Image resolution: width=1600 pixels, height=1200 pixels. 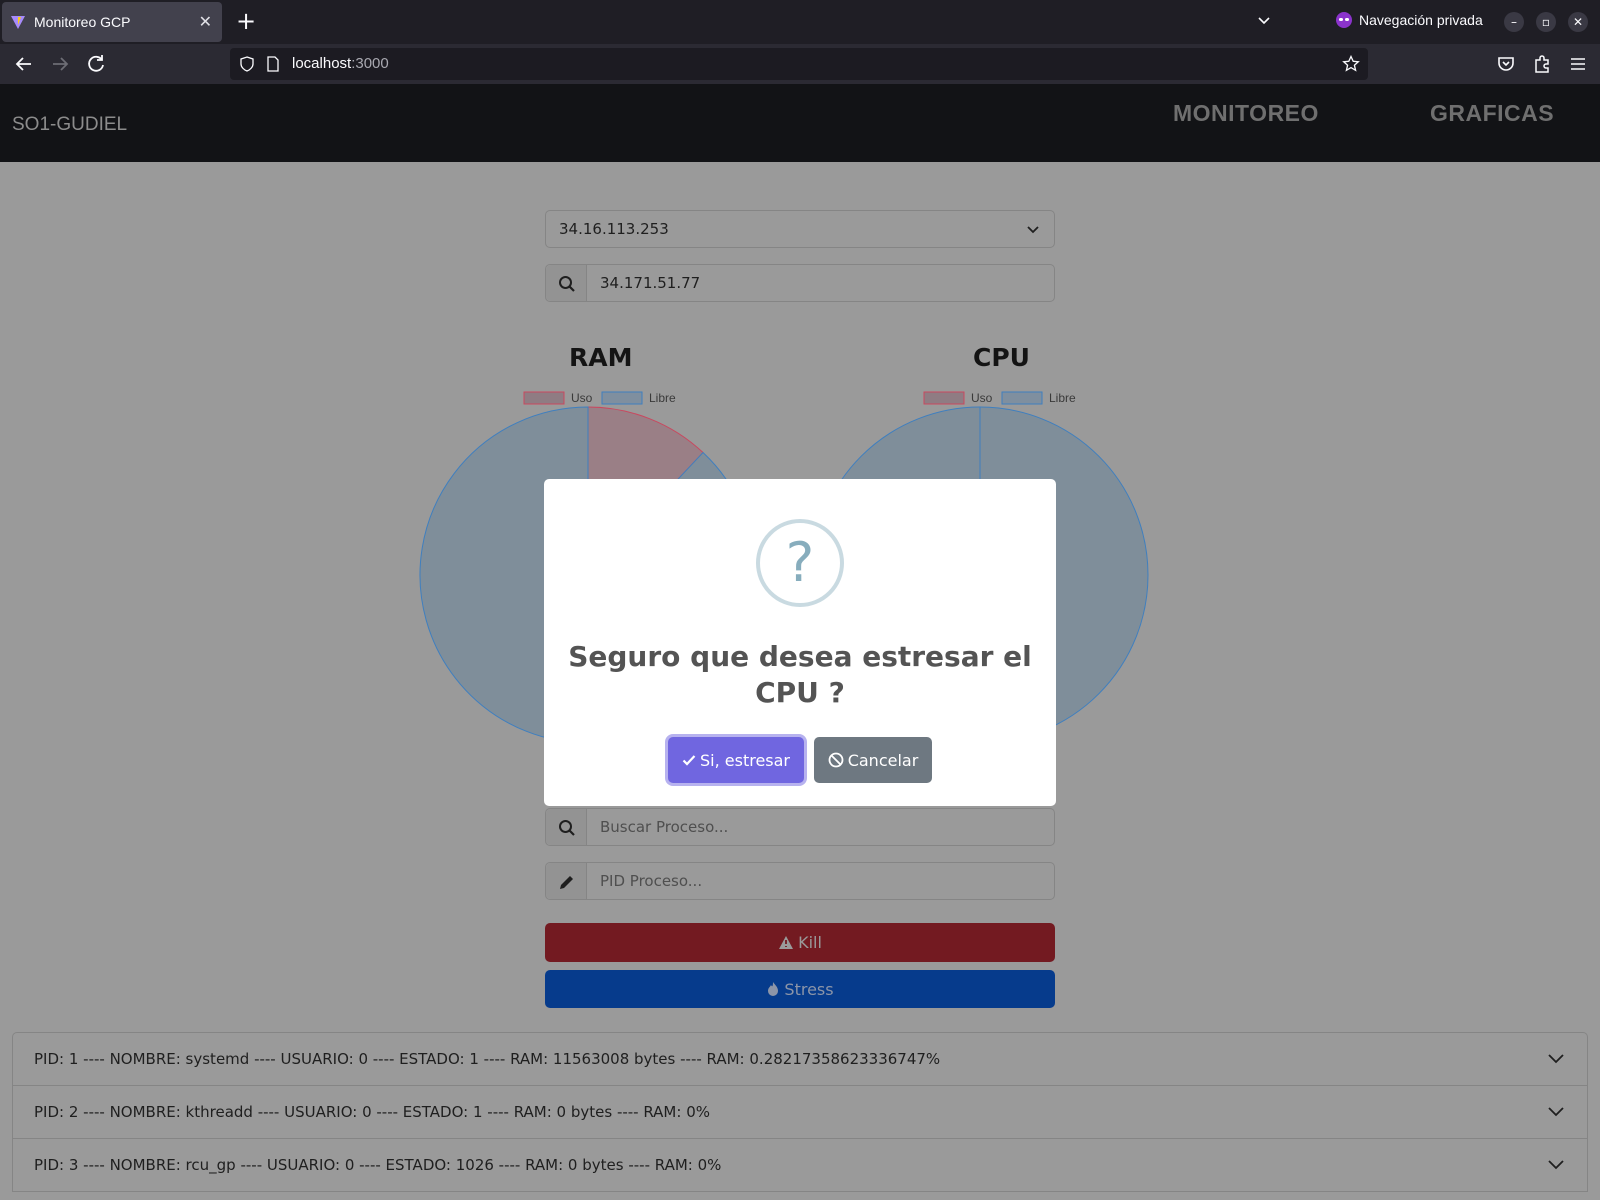 I want to click on confirm-button-label: Si, estresar, so click(x=744, y=760).